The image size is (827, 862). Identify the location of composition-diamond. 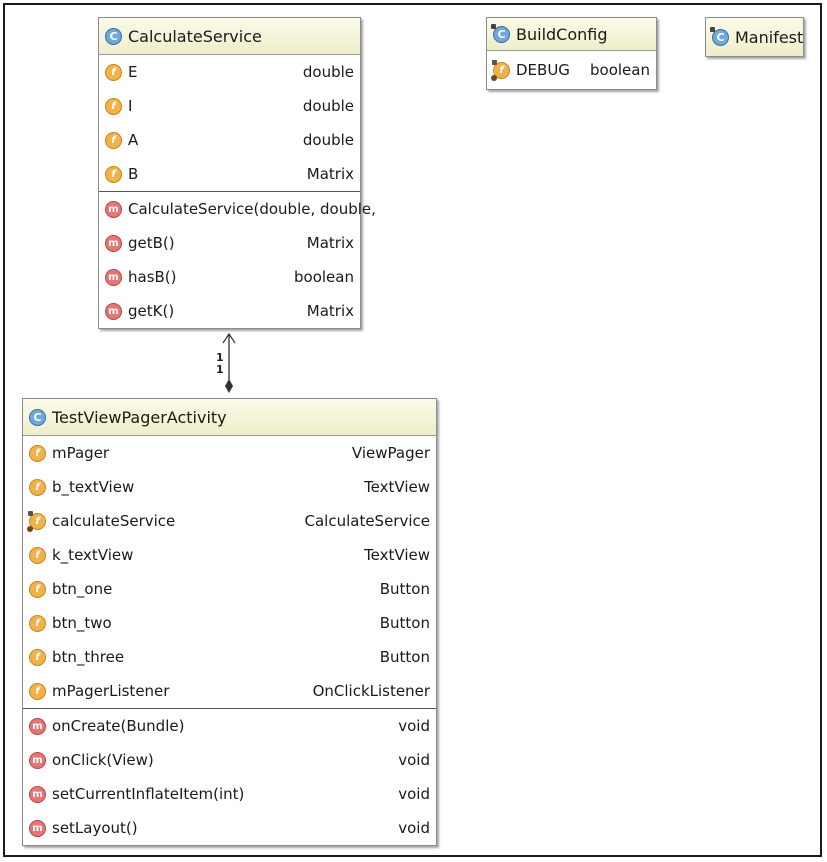
(229, 386).